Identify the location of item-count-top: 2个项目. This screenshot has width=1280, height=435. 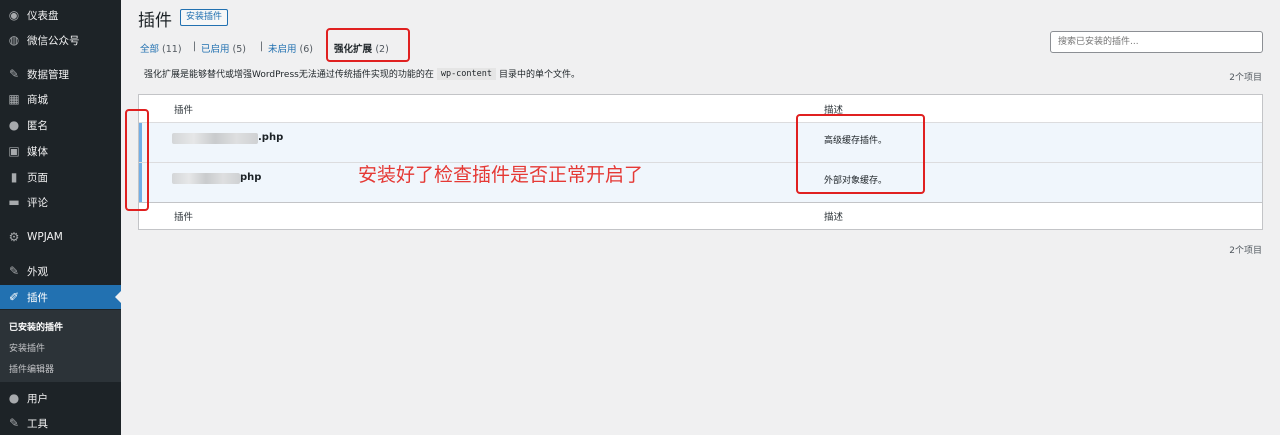
(1245, 78).